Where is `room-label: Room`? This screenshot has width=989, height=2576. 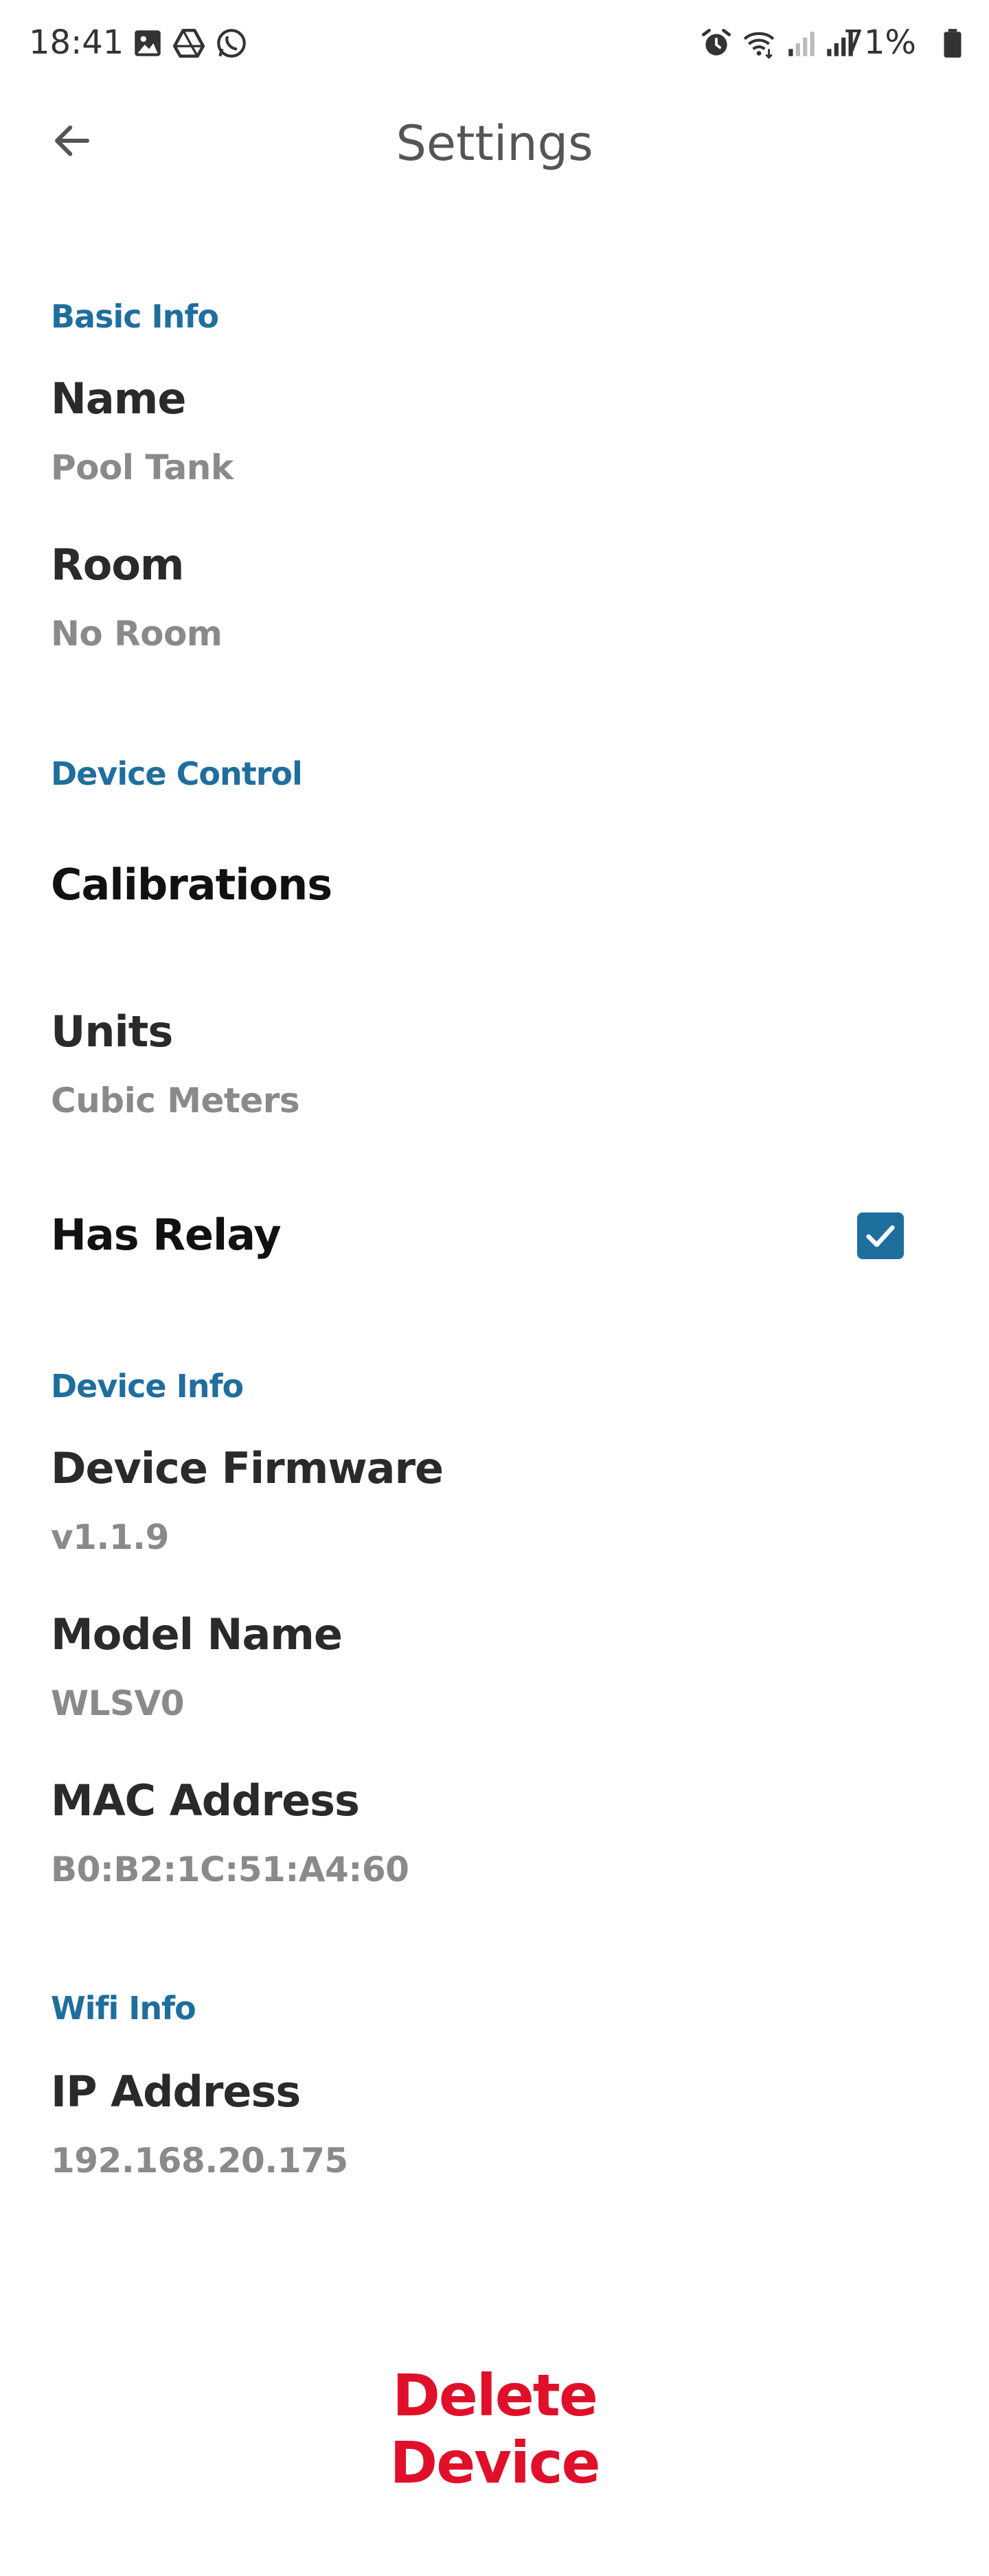 room-label: Room is located at coordinates (118, 565).